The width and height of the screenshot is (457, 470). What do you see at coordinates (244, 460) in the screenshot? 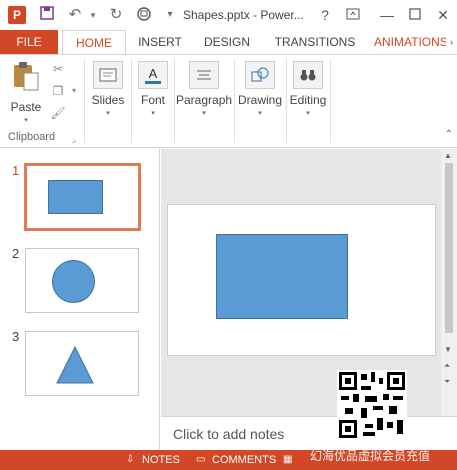
I see `comments-toggle-button: COMMENTS` at bounding box center [244, 460].